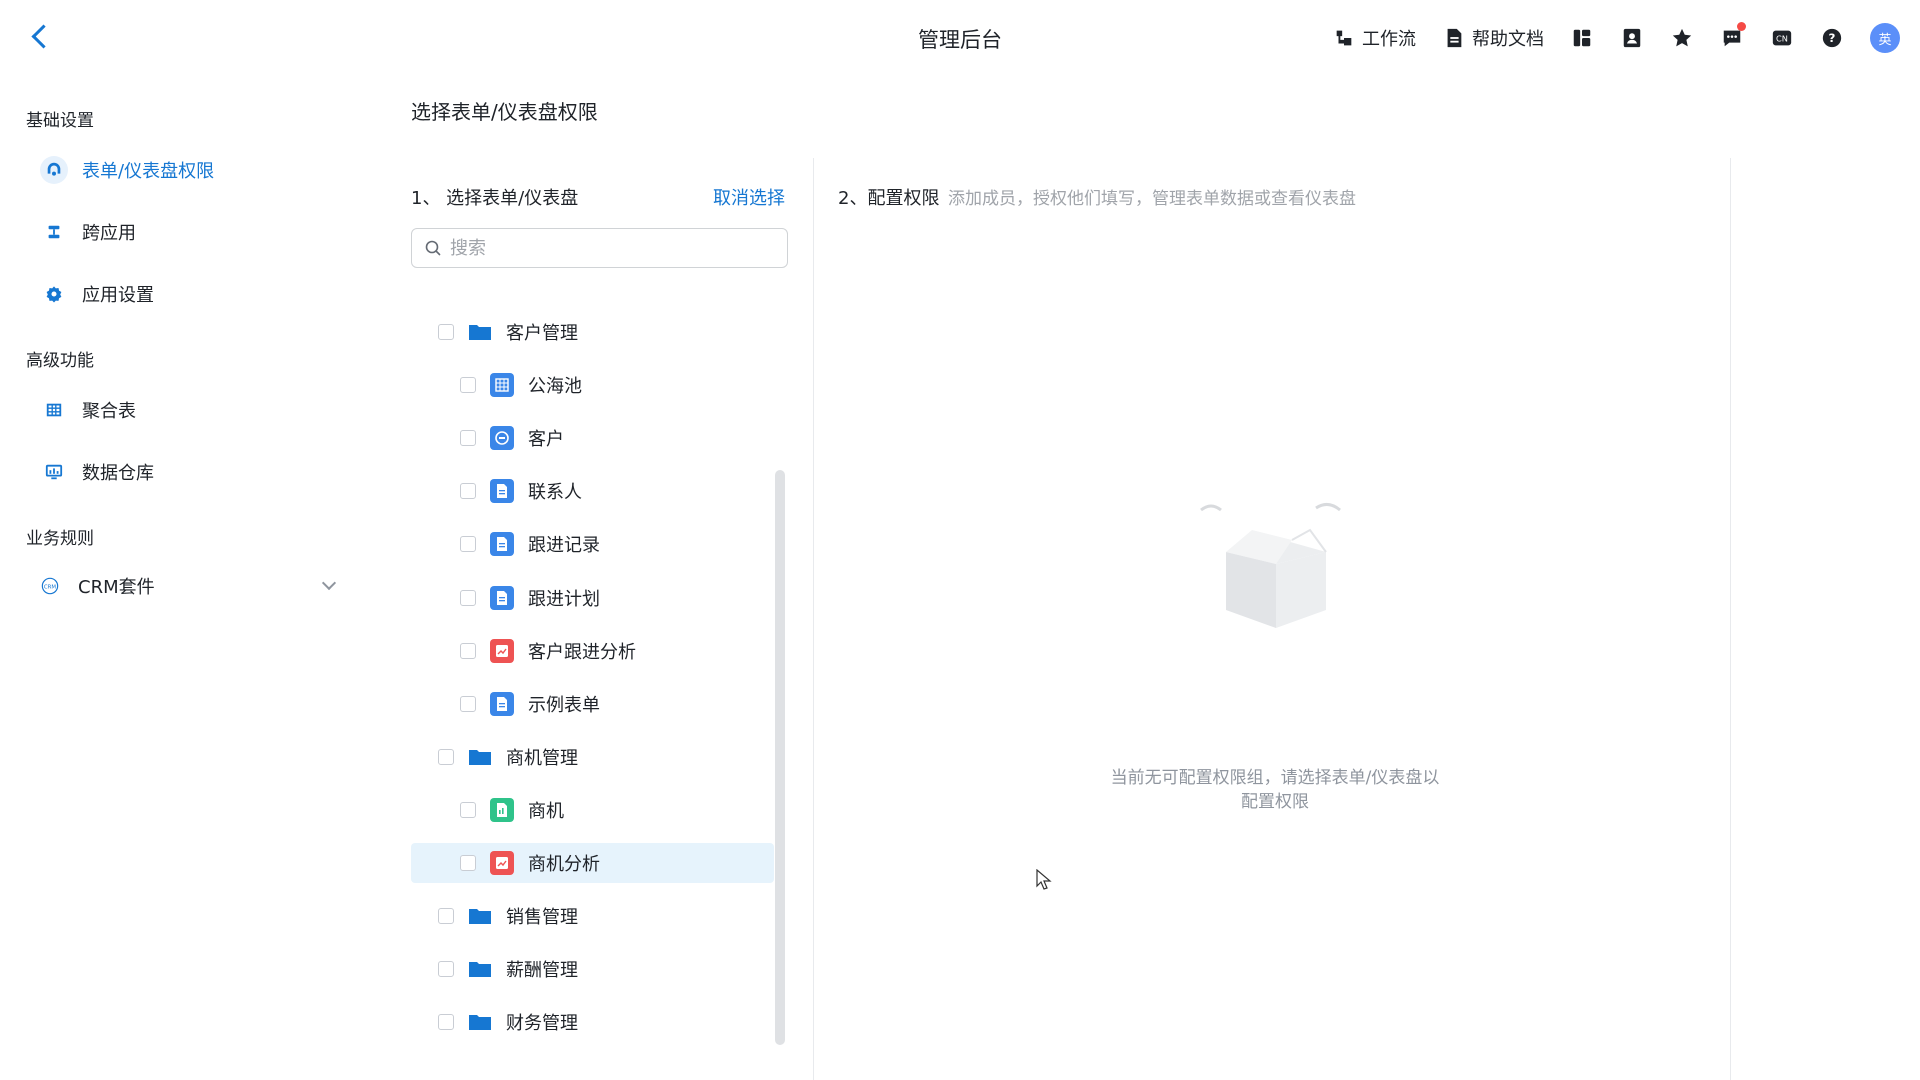  Describe the element at coordinates (592, 651) in the screenshot. I see `tree-item-row: 客户跟进分析` at that location.